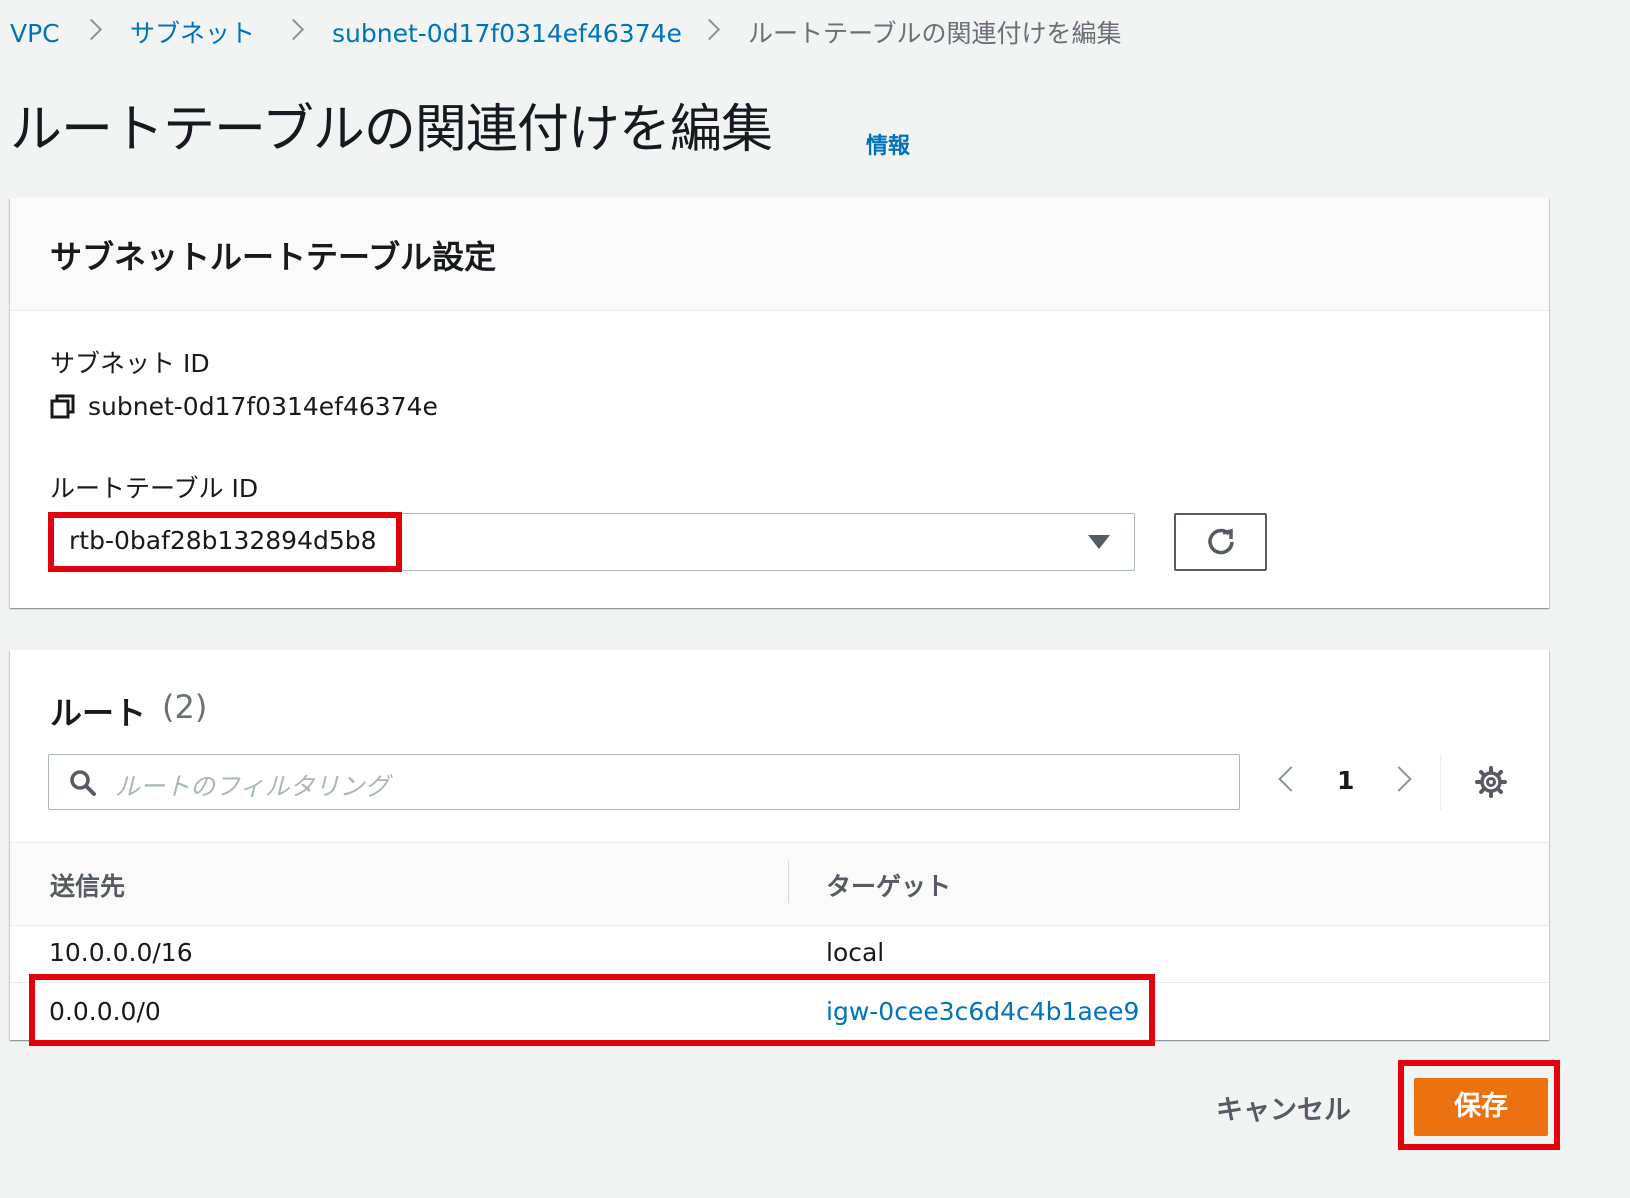  Describe the element at coordinates (391, 130) in the screenshot. I see `page-title: ルートテーブルの関連付けを編集` at that location.